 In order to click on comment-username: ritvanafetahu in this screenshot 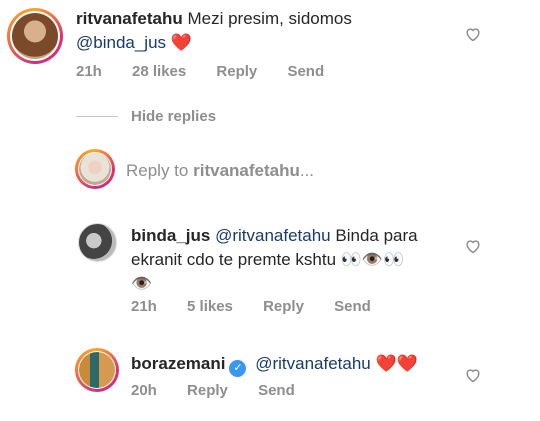, I will do `click(129, 18)`.